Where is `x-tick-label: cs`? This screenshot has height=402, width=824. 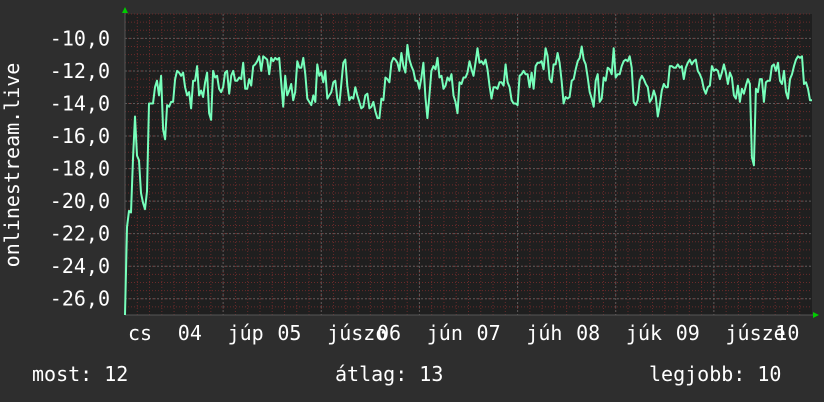
x-tick-label: cs is located at coordinates (140, 333).